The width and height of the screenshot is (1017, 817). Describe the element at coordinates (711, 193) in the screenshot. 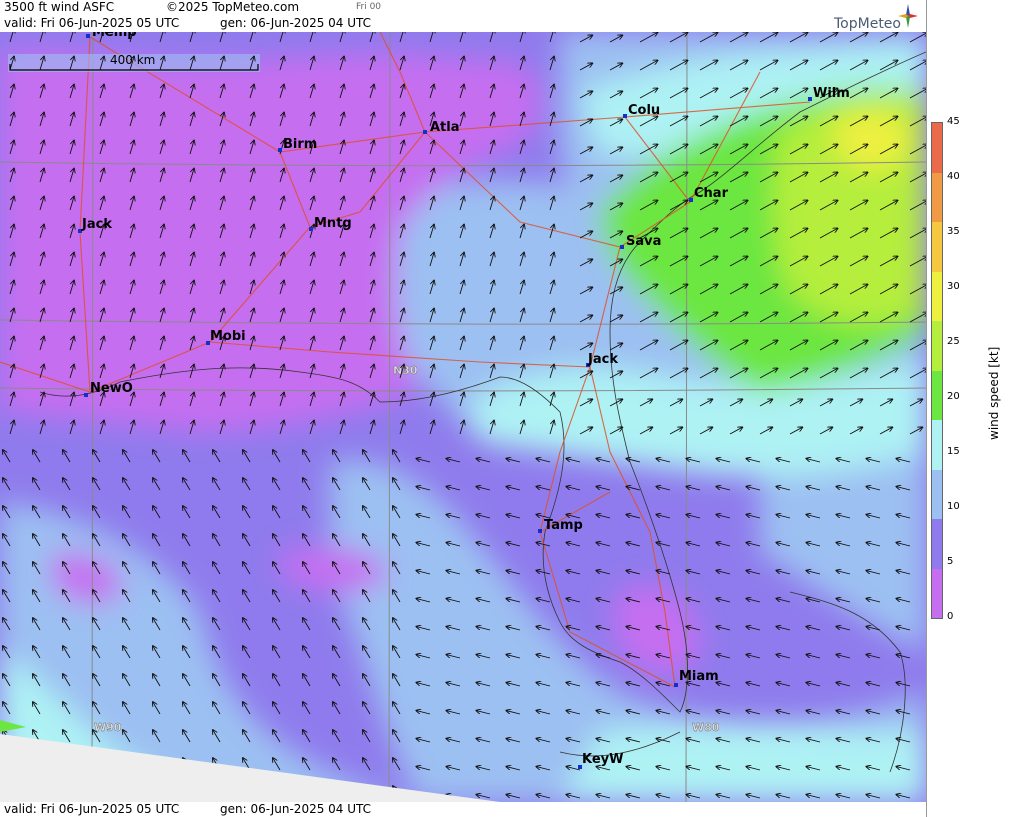

I see `city-label-char: Char` at that location.